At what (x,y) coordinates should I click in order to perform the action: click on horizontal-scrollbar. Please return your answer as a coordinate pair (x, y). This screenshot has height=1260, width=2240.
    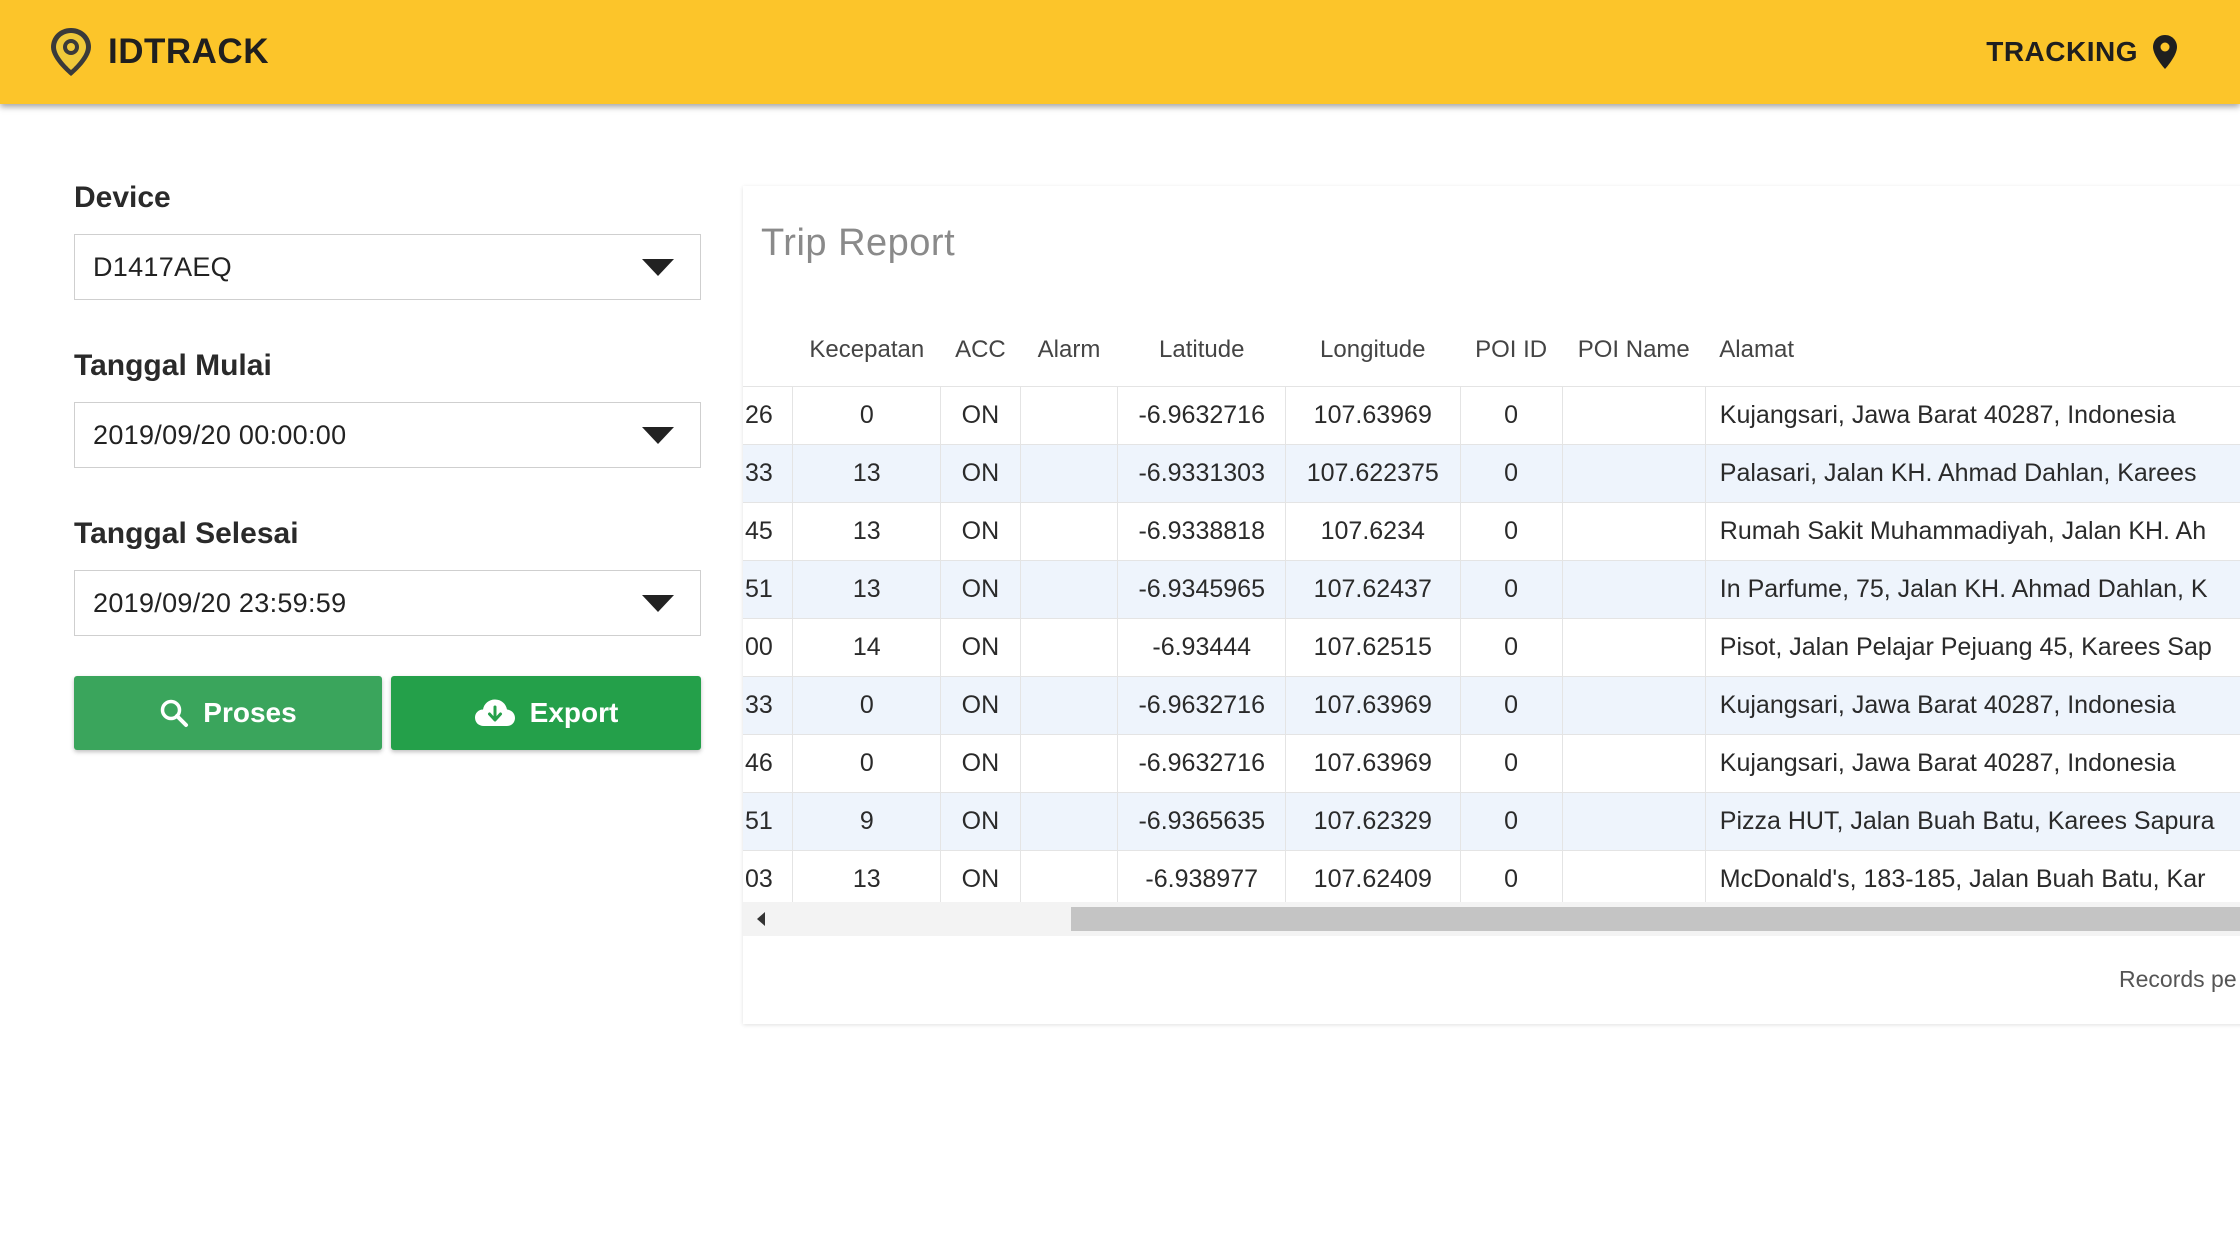
    Looking at the image, I should click on (1491, 919).